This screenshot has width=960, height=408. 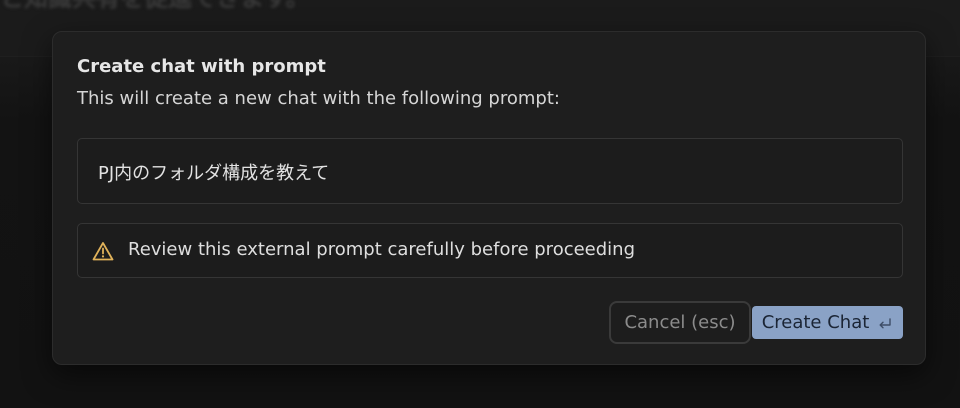 I want to click on prompt-text: PJ内のフォルダ構成を教えて, so click(x=214, y=173).